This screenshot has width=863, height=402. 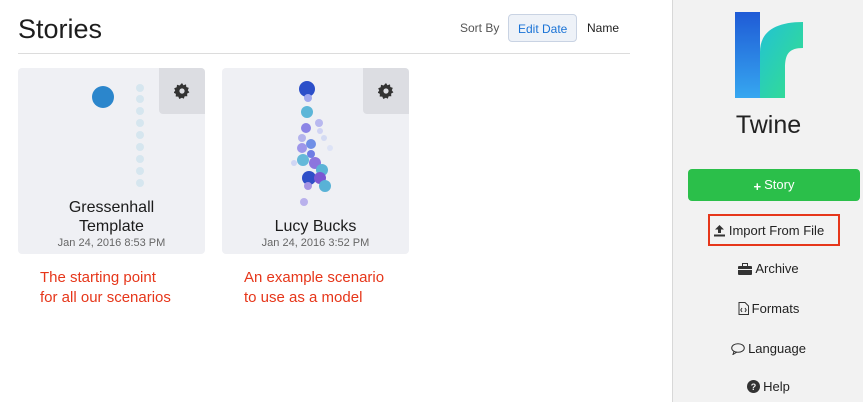 What do you see at coordinates (111, 243) in the screenshot?
I see `story-date: Jan 24, 2016 8:53 PM` at bounding box center [111, 243].